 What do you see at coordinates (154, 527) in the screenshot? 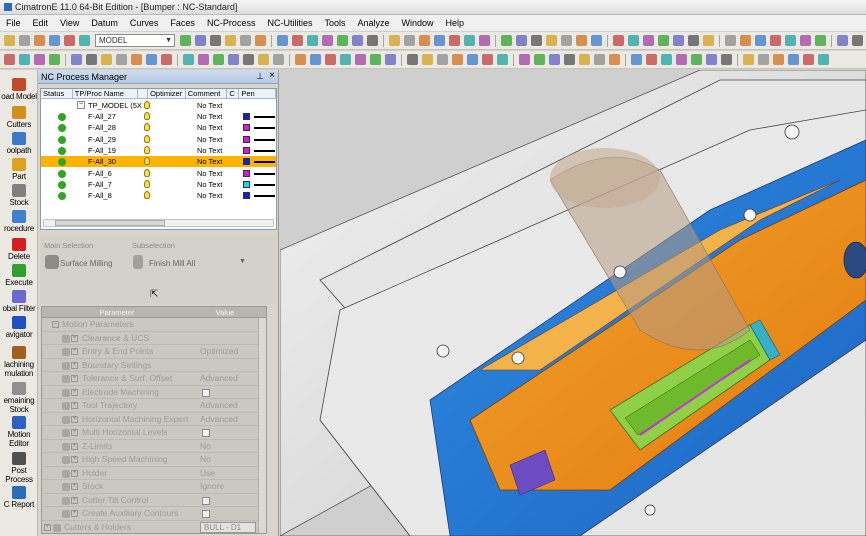
I see `param-row: + Cutters & Holders BULL - D1` at bounding box center [154, 527].